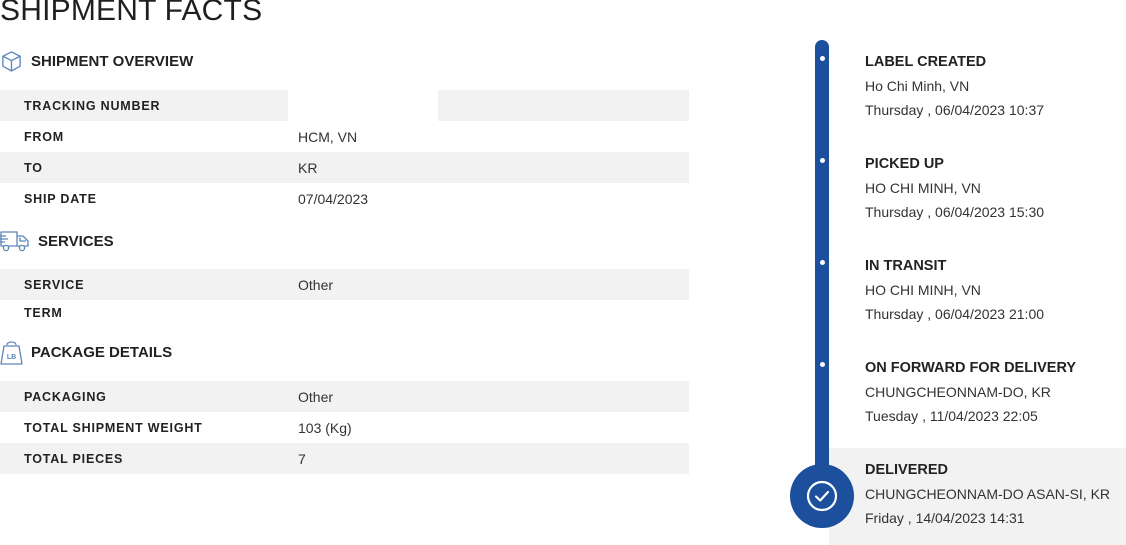  I want to click on table-row-from: FROM HCM, VN, so click(344, 136).